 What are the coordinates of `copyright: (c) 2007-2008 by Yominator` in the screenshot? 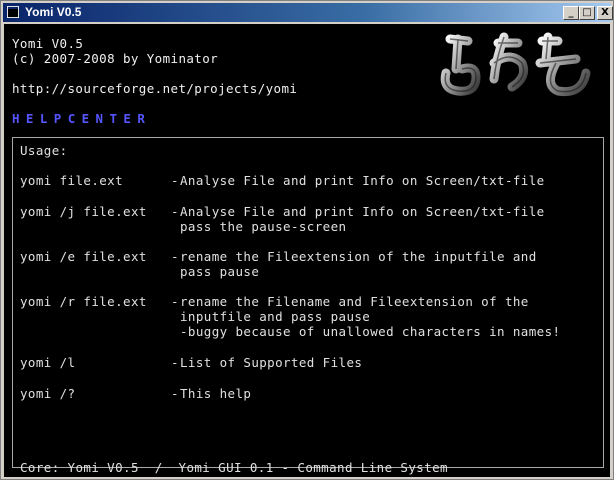 It's located at (115, 58).